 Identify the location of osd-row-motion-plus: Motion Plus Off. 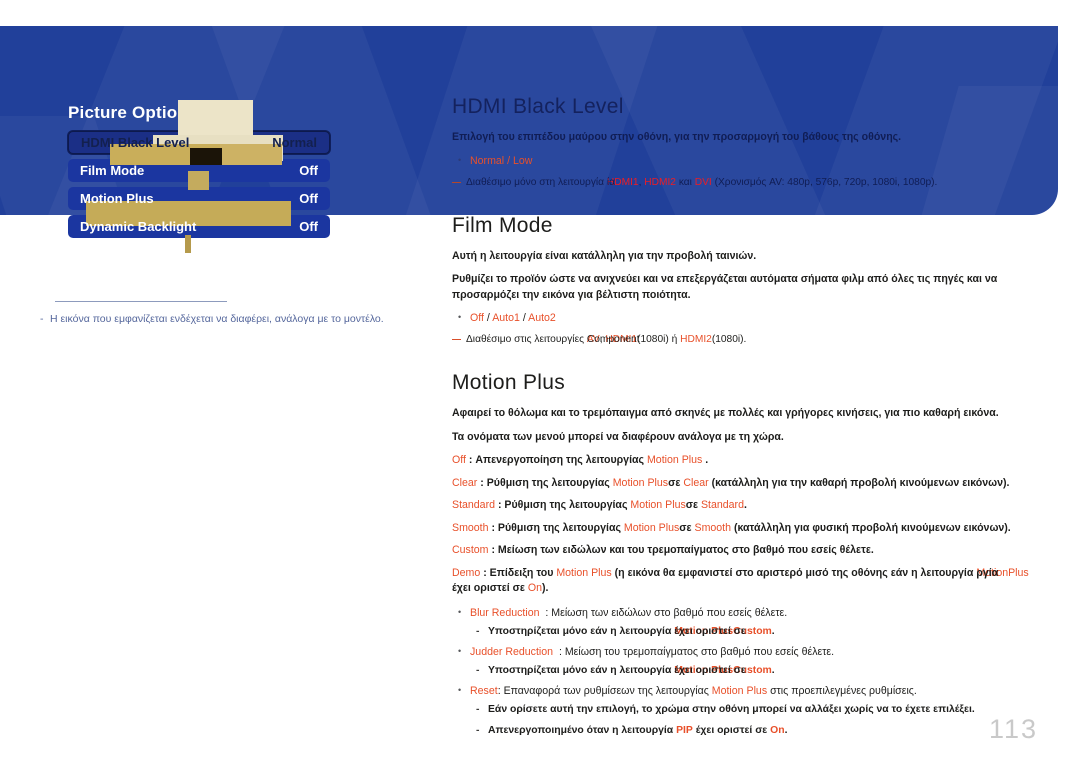
(199, 198).